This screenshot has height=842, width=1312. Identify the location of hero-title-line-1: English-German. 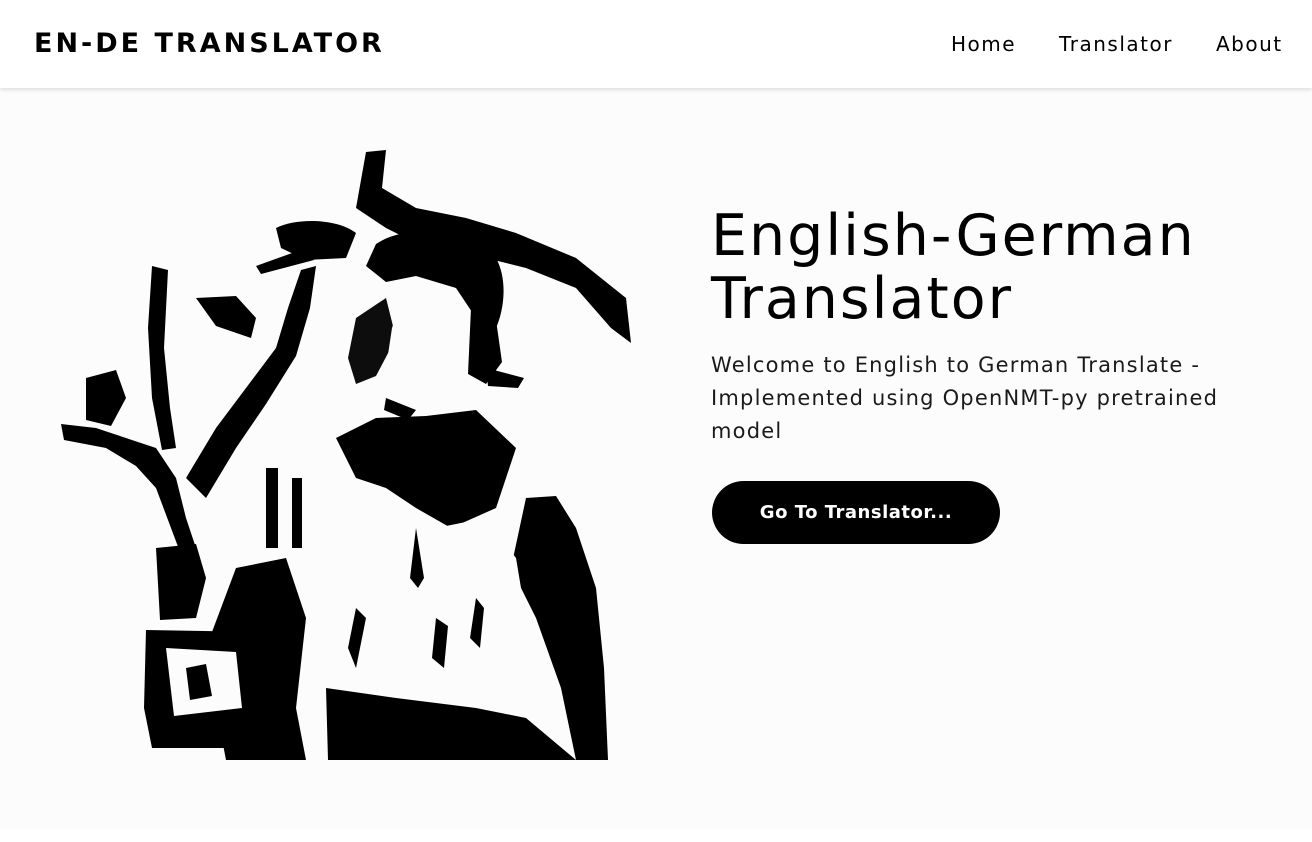
(953, 236).